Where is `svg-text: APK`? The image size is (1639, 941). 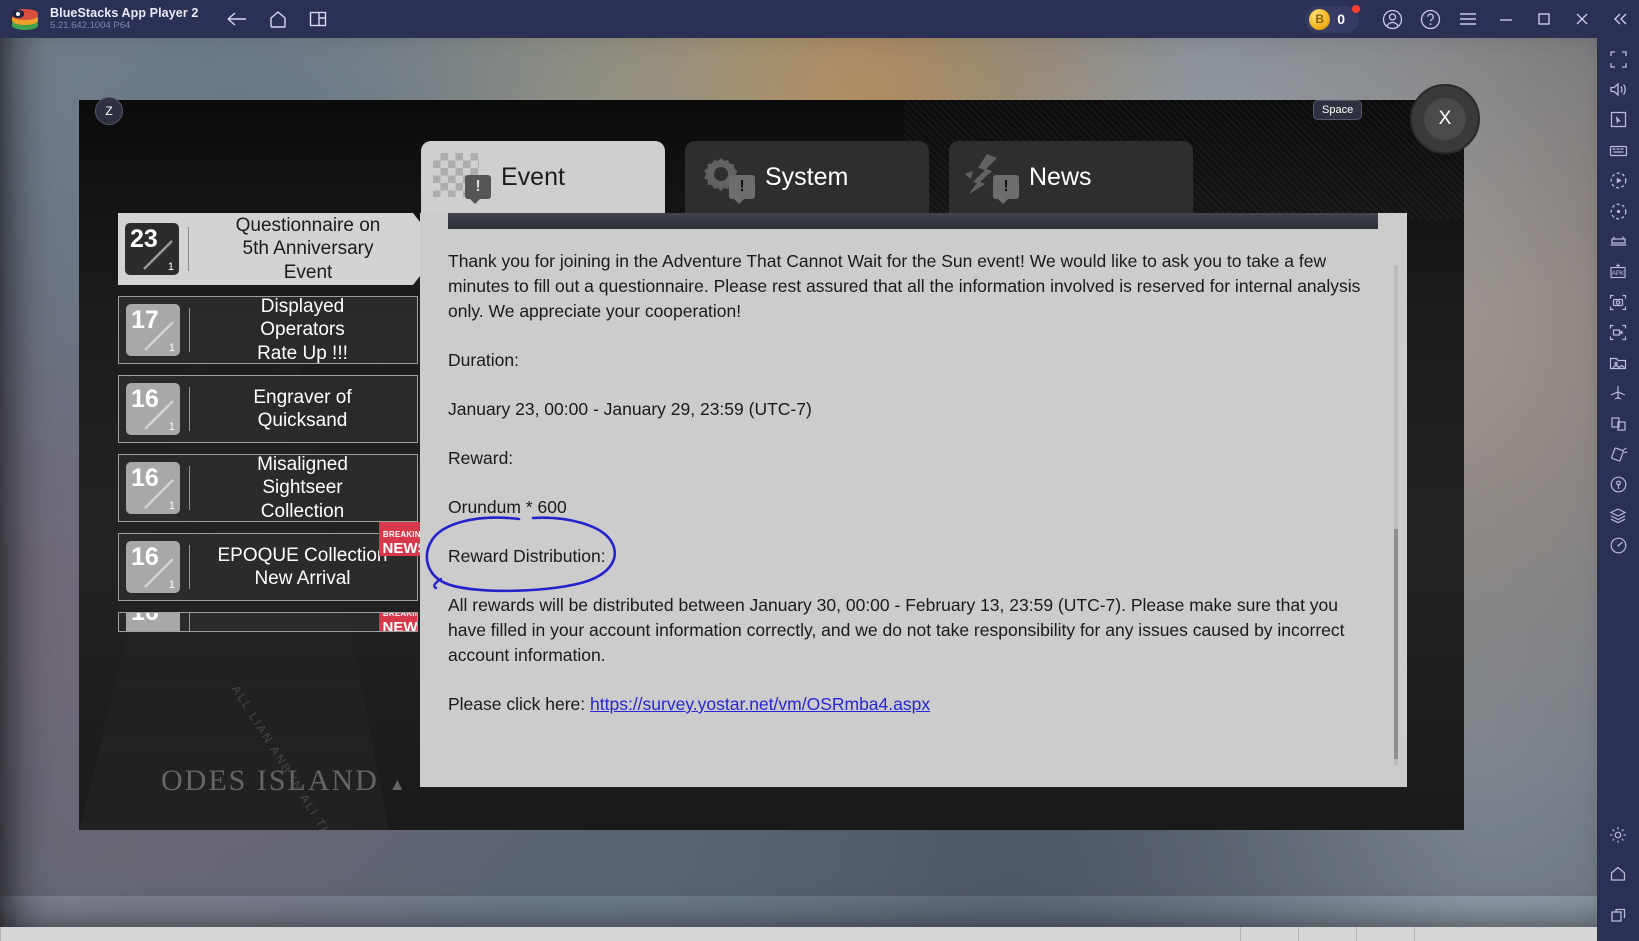
svg-text: APK is located at coordinates (1618, 273).